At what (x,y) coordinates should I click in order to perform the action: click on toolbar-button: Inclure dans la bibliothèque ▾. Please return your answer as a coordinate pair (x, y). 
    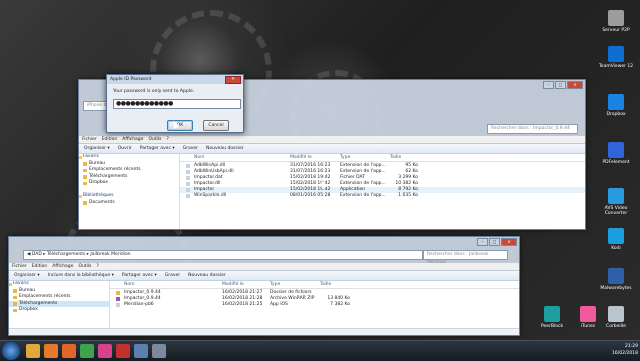
    Looking at the image, I should click on (81, 275).